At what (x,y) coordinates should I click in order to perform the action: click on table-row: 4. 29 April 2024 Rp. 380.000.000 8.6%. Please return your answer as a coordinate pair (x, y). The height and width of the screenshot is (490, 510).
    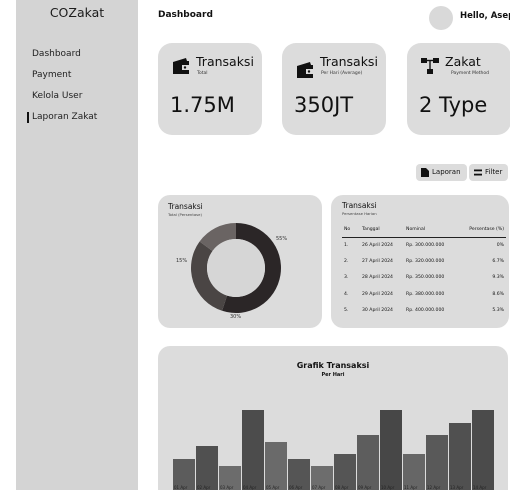
    Looking at the image, I should click on (424, 294).